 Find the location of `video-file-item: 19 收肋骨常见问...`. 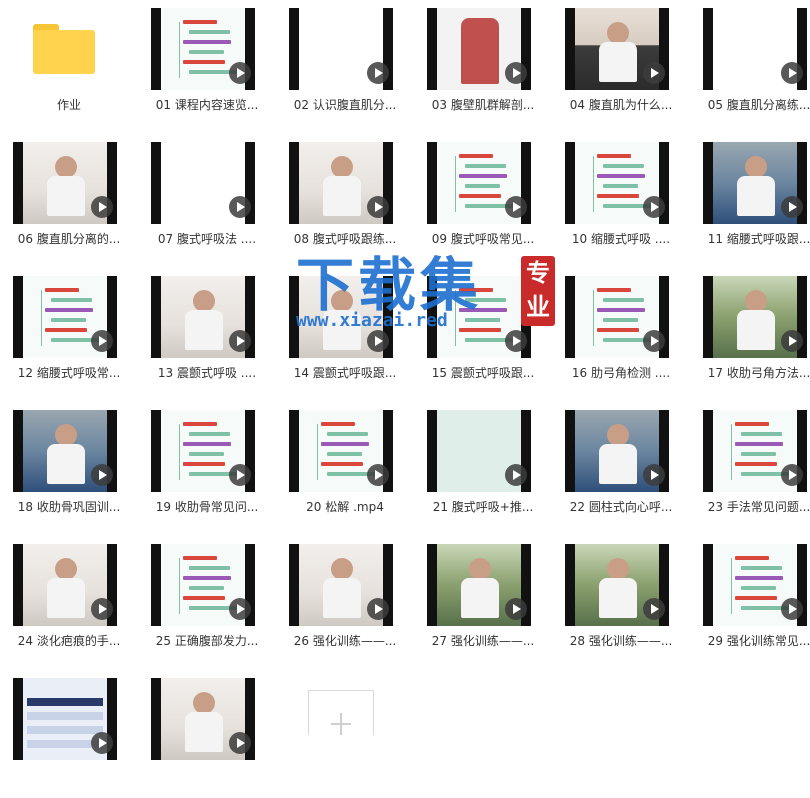

video-file-item: 19 收肋骨常见问... is located at coordinates (207, 466).